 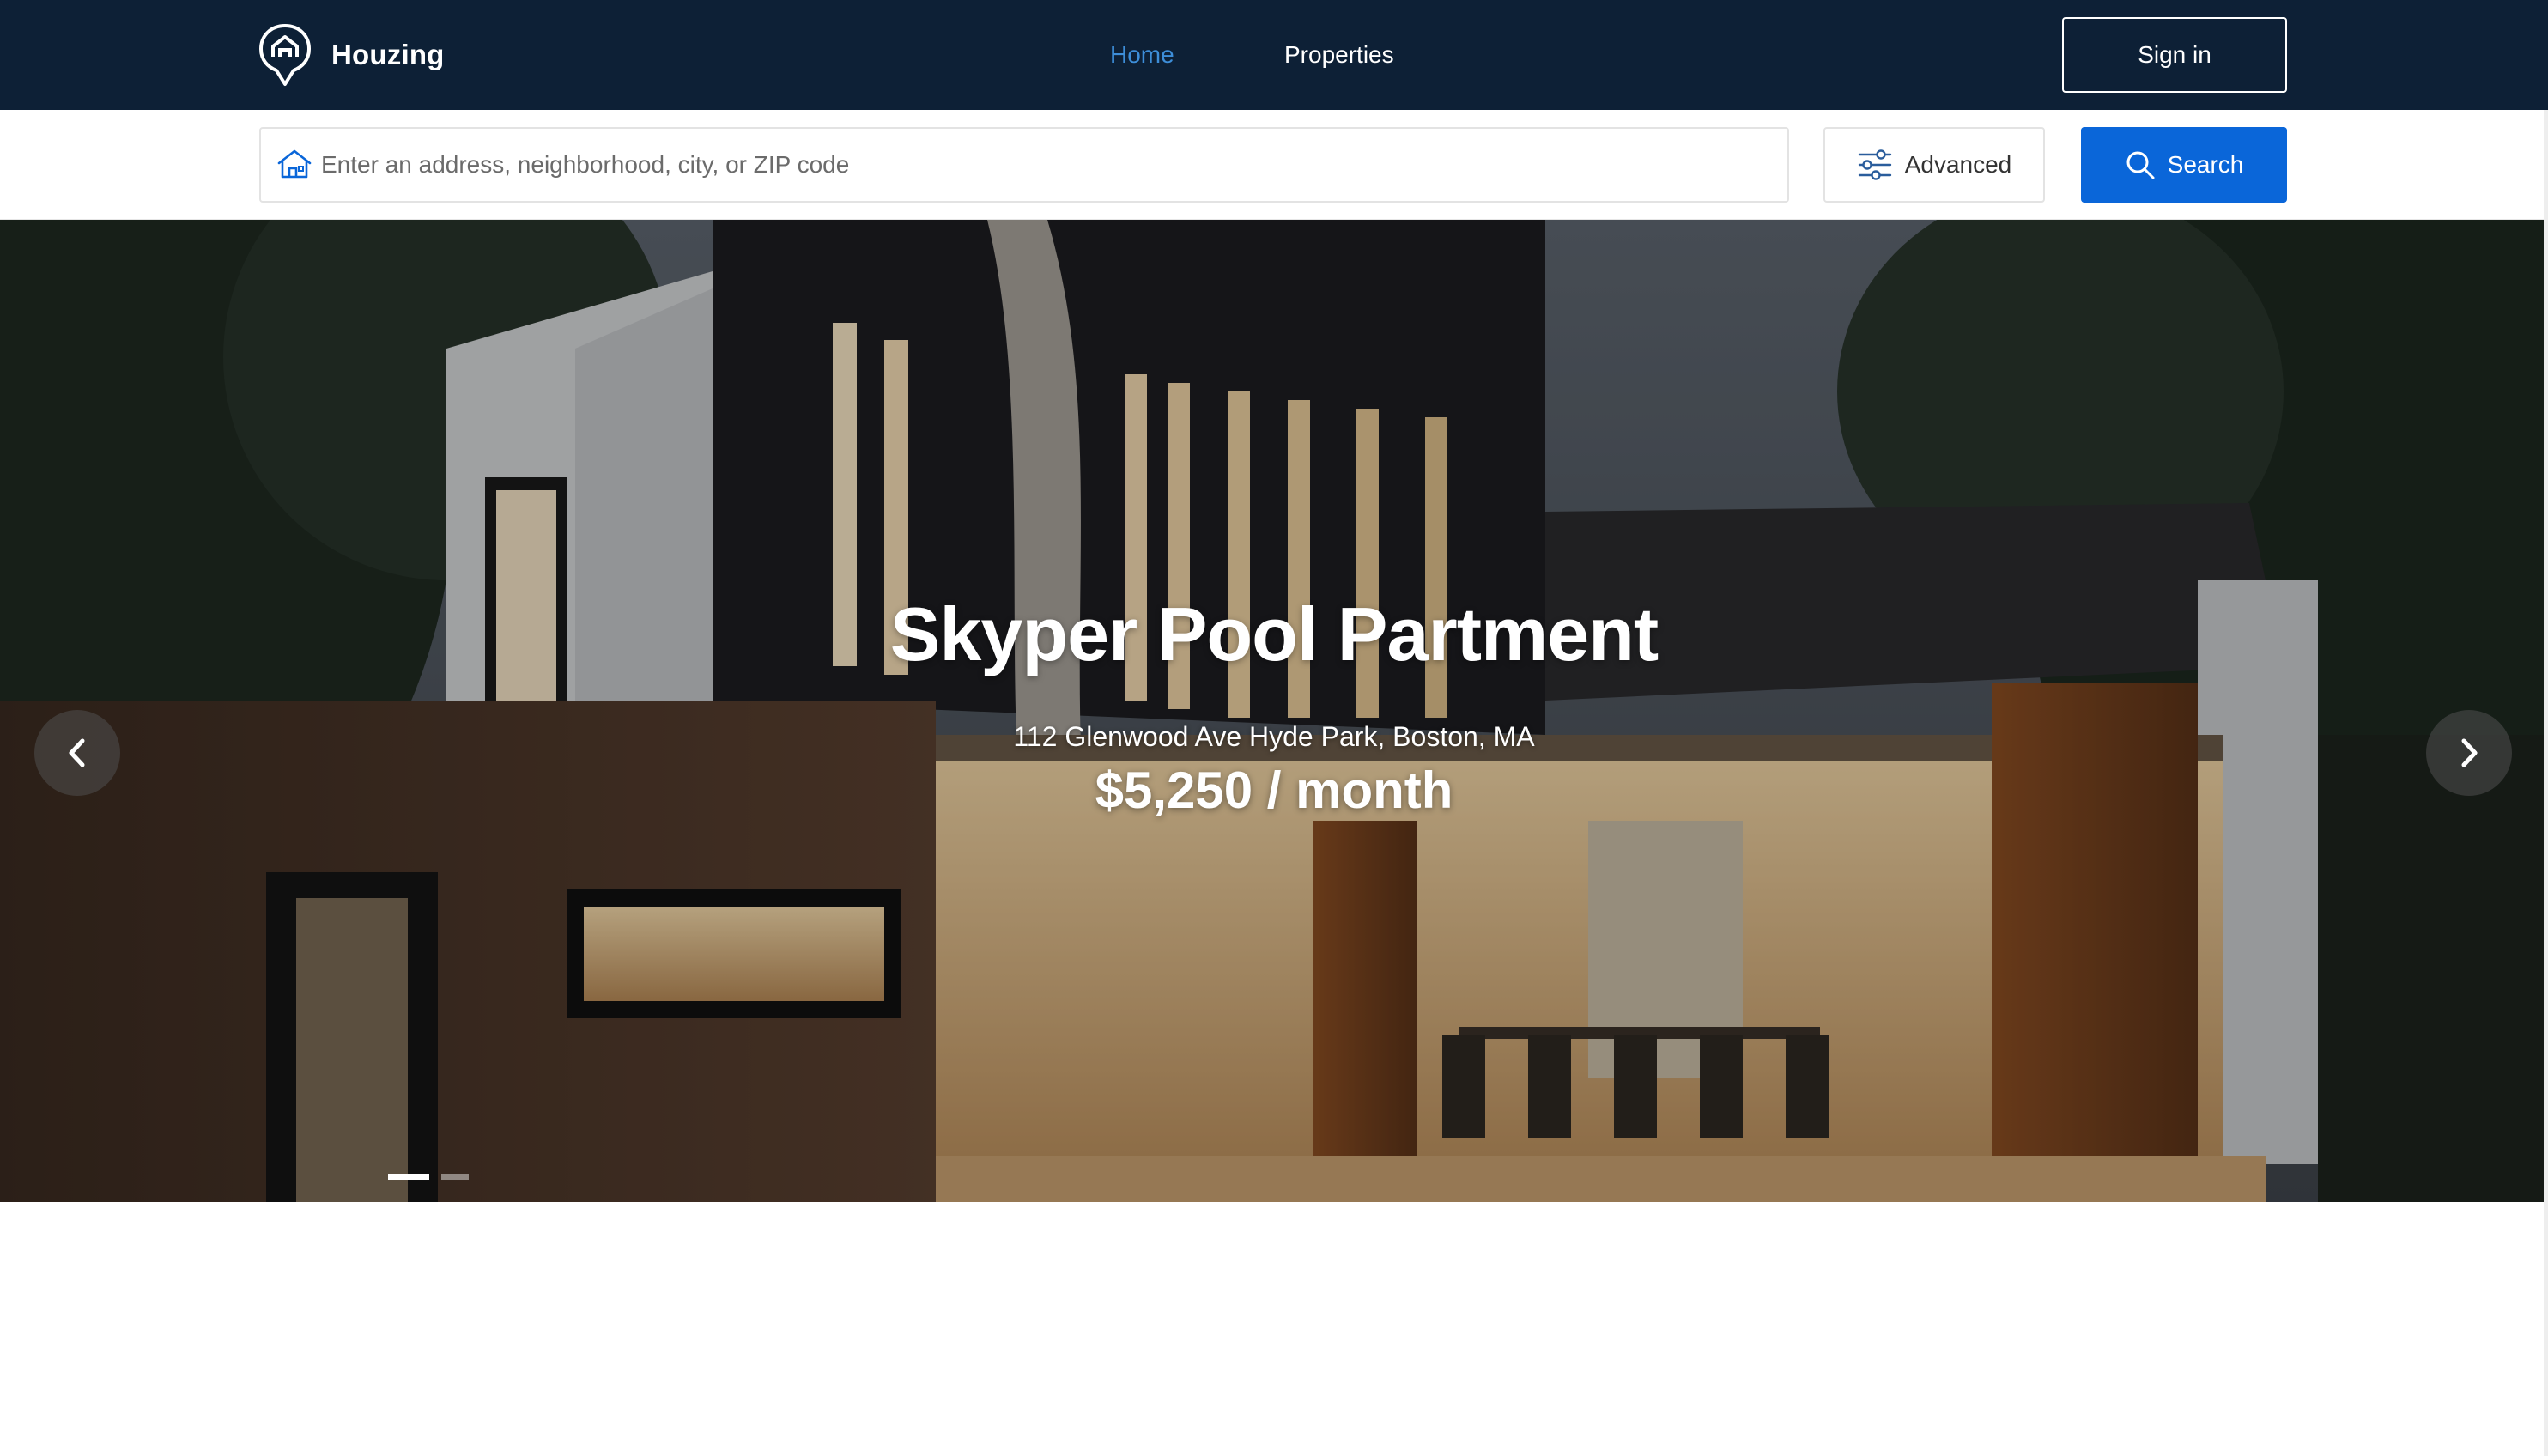 I want to click on carousel-next-button, so click(x=2469, y=753).